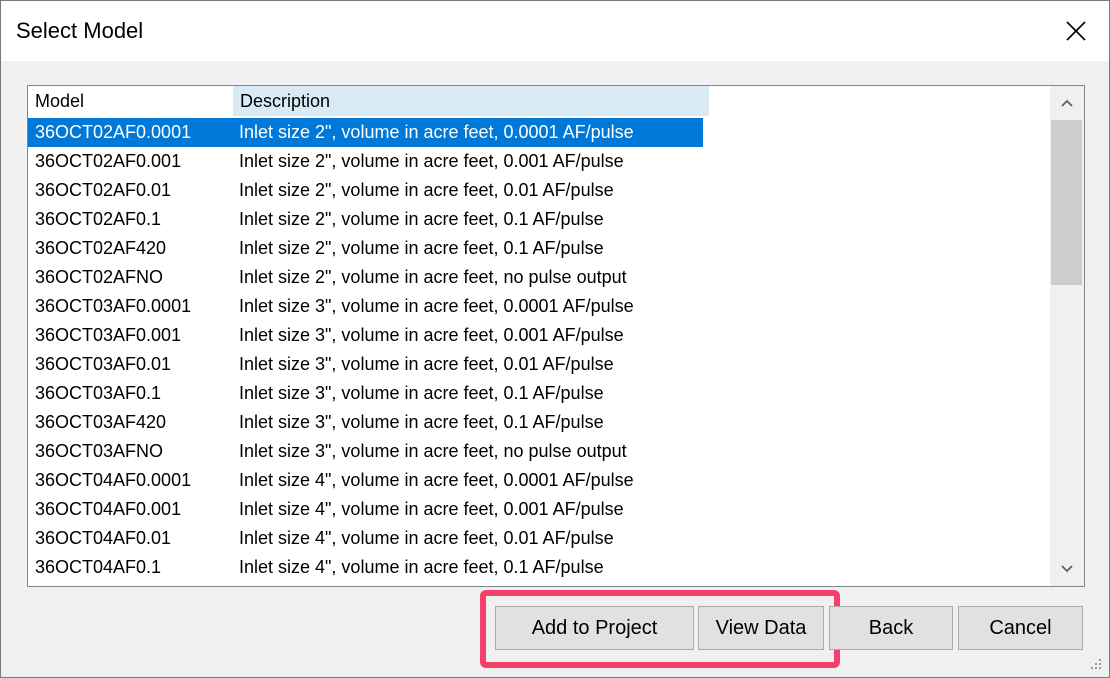 This screenshot has width=1110, height=678. I want to click on model-cell: 36OCT02AF0.0001, so click(113, 132).